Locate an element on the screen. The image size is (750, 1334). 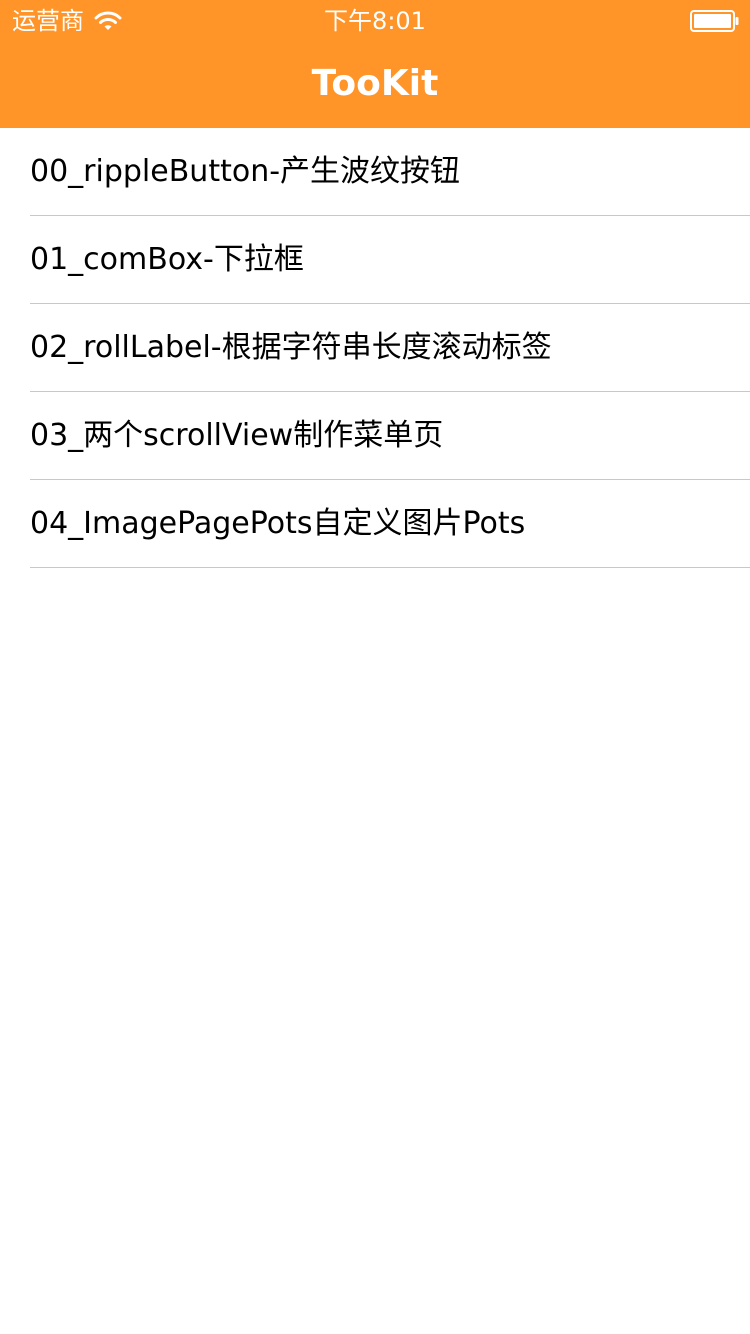
list-separator is located at coordinates (390, 567).